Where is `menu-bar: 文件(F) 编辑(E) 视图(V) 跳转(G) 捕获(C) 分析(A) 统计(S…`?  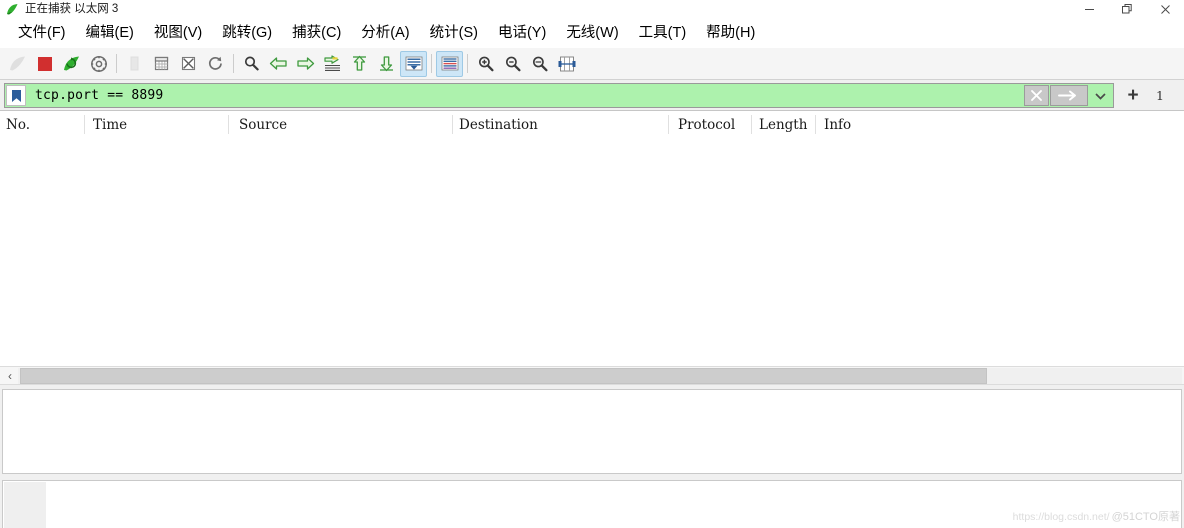
menu-bar: 文件(F) 编辑(E) 视图(V) 跳转(G) 捕获(C) 分析(A) 统计(S… is located at coordinates (592, 33).